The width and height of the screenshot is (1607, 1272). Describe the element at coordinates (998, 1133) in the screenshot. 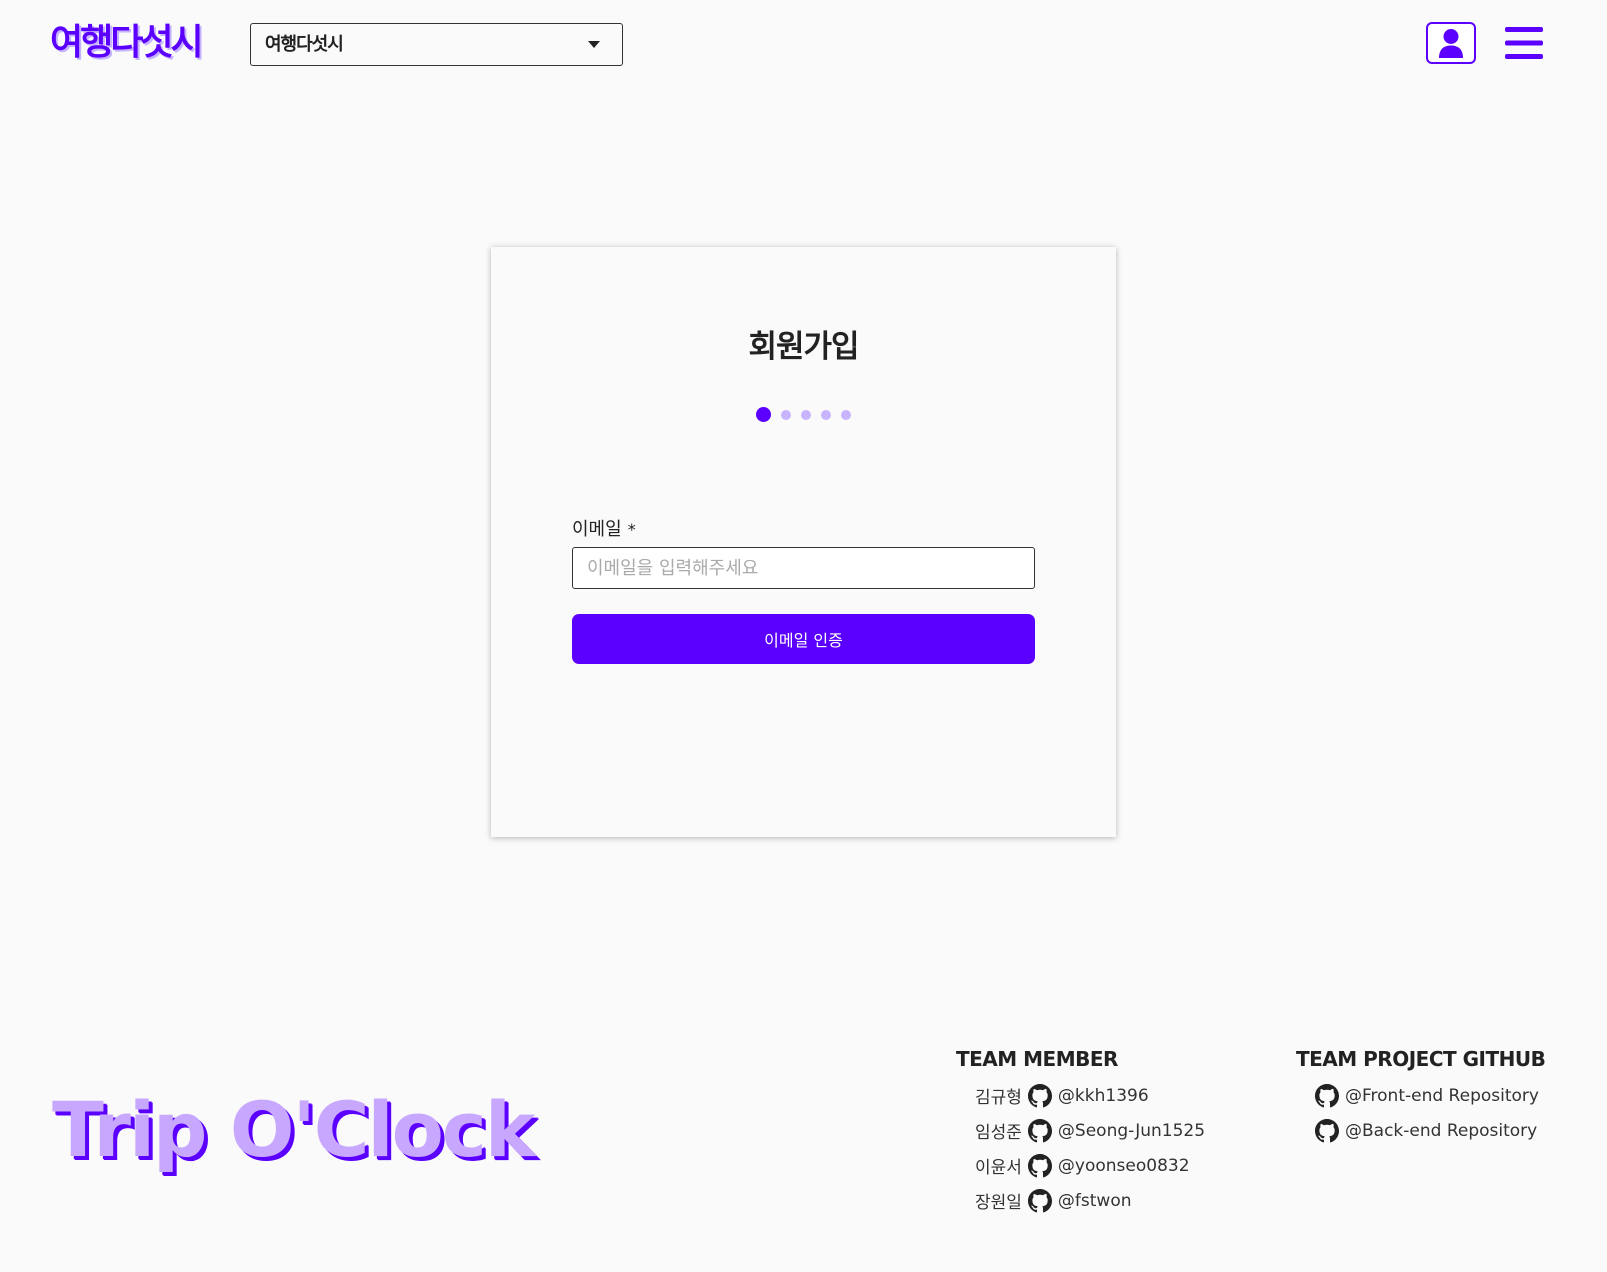

I see `member-name: 임성준` at that location.